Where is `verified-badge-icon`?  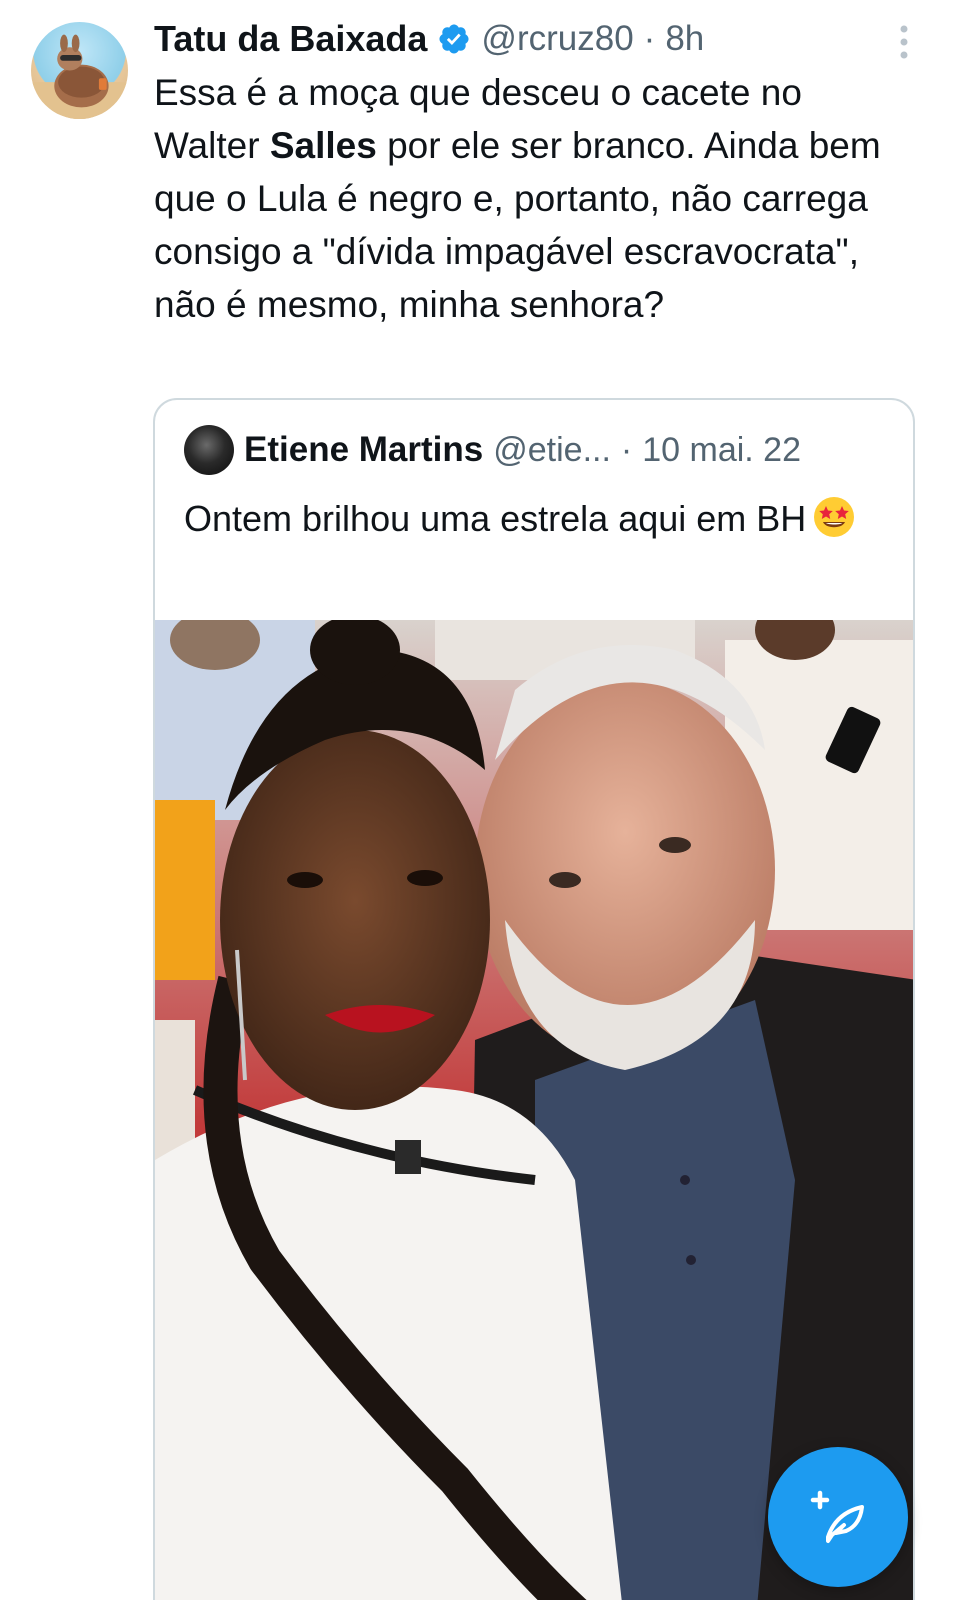
verified-badge-icon is located at coordinates (454, 39).